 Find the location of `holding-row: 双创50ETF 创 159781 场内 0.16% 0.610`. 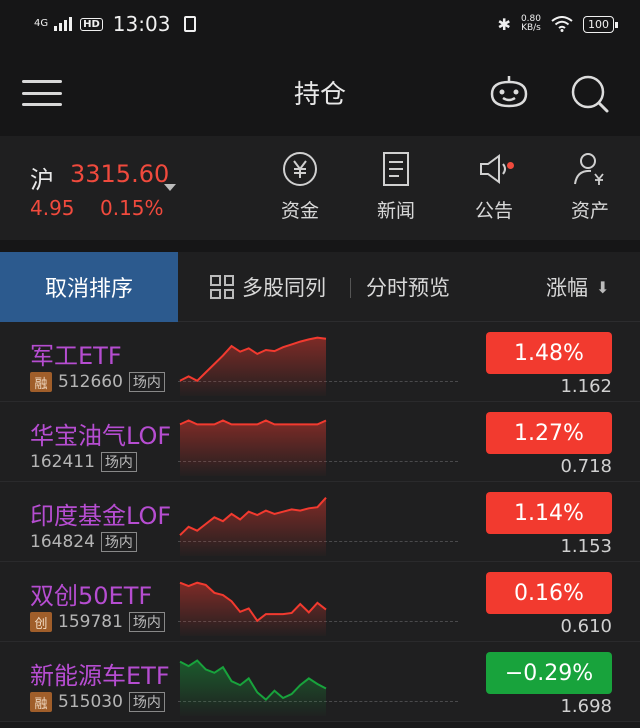

holding-row: 双创50ETF 创 159781 场内 0.16% 0.610 is located at coordinates (320, 602).